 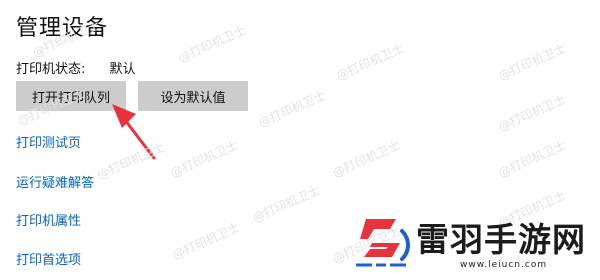 I want to click on printer-status-label: 打印机状态:, so click(x=51, y=69).